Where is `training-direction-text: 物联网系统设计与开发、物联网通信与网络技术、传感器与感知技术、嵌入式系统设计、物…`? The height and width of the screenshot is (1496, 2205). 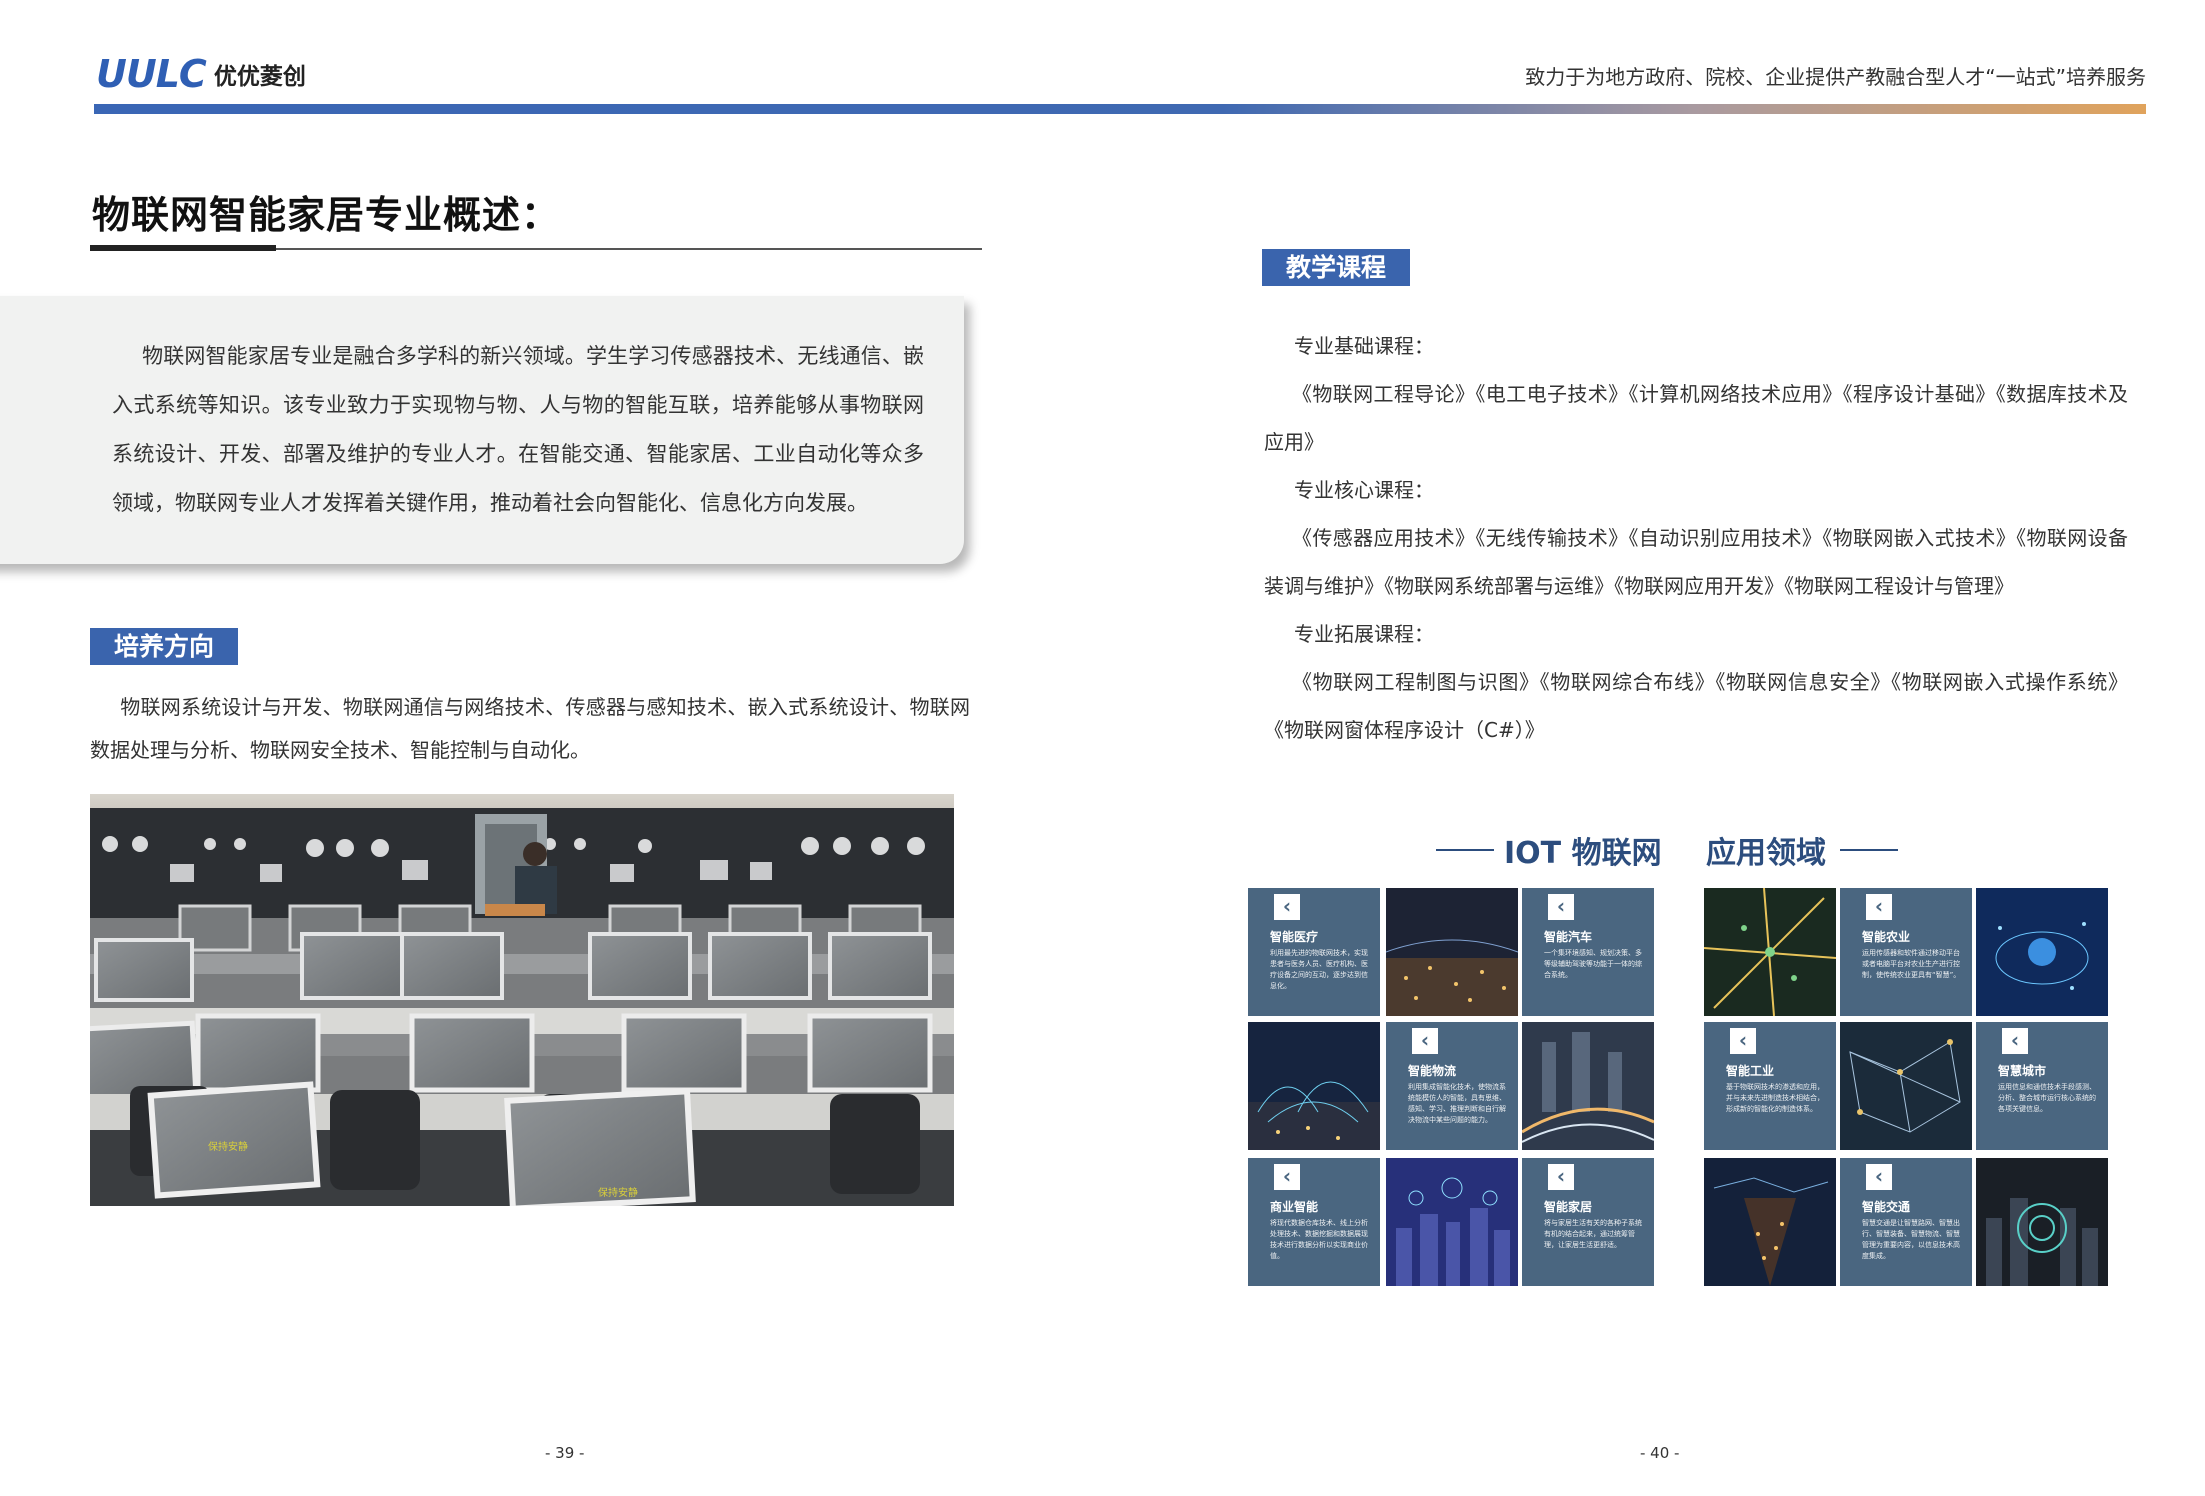 training-direction-text: 物联网系统设计与开发、物联网通信与网络技术、传感器与感知技术、嵌入式系统设计、物… is located at coordinates (530, 728).